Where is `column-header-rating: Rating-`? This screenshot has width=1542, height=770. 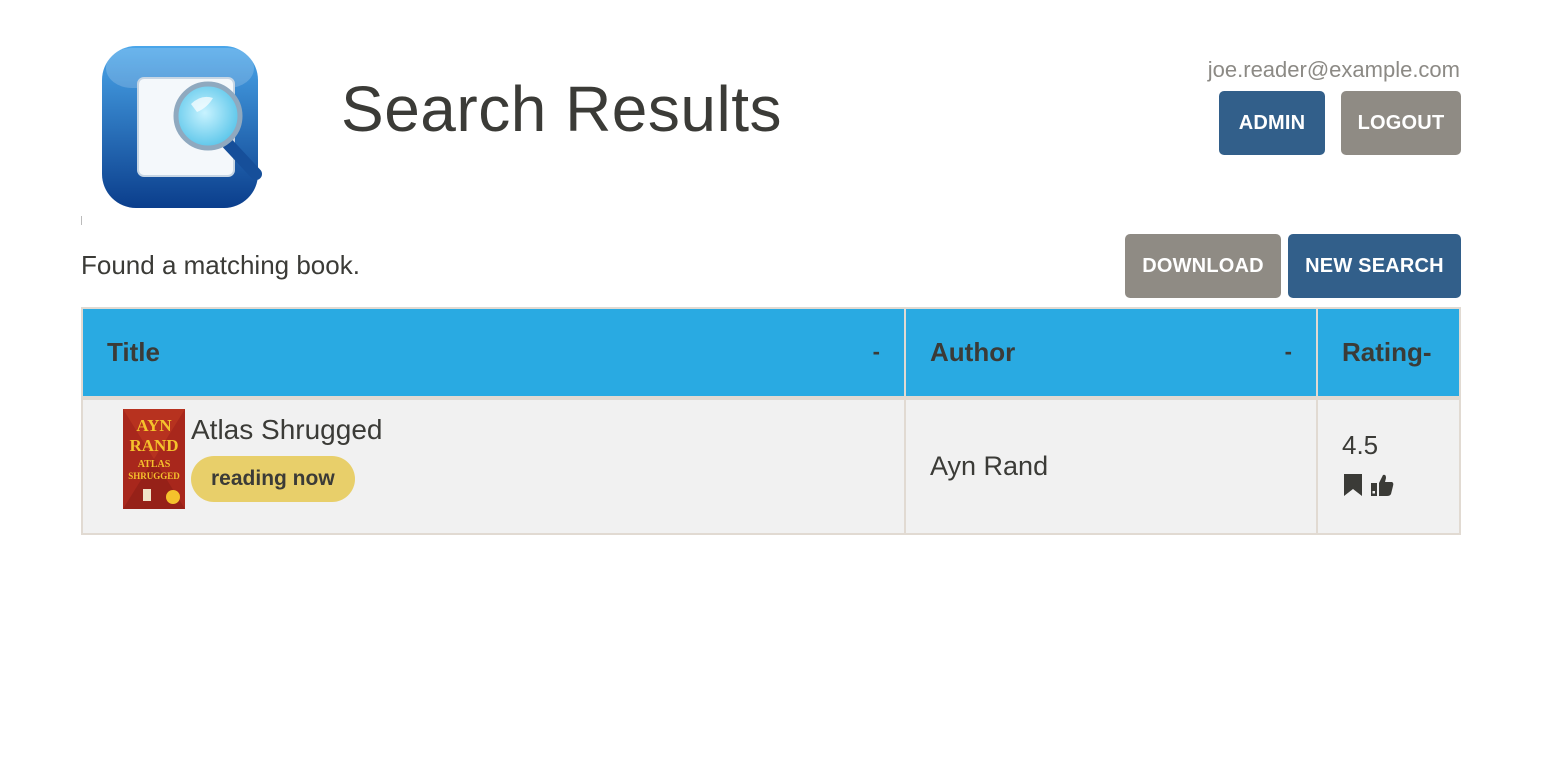
column-header-rating: Rating- is located at coordinates (1388, 352).